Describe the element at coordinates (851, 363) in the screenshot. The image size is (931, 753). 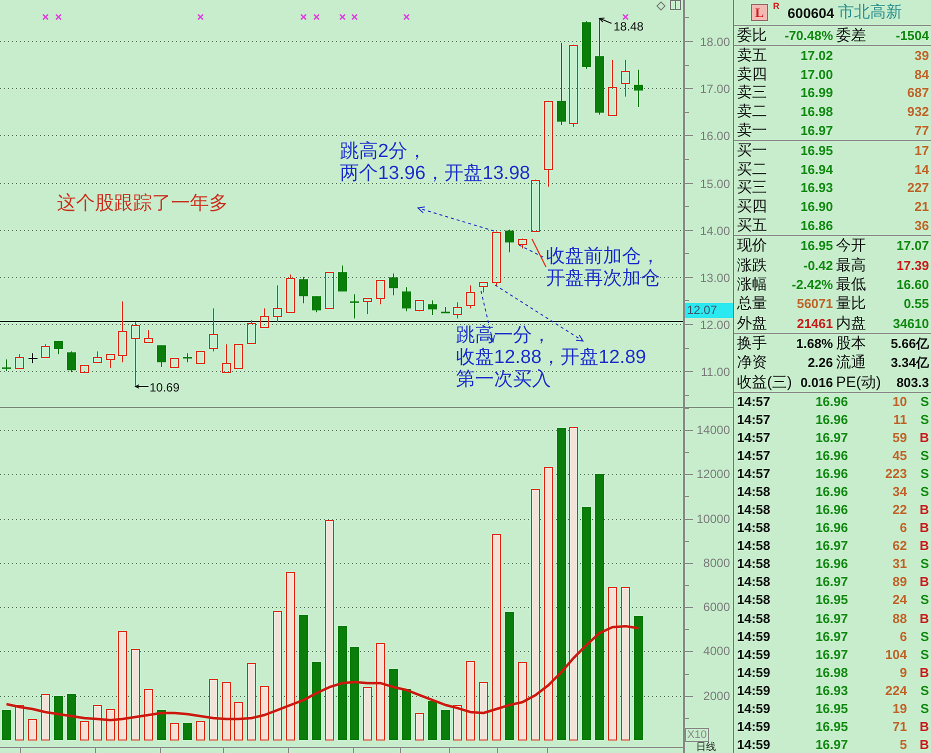
I see `quote-label: 流通` at that location.